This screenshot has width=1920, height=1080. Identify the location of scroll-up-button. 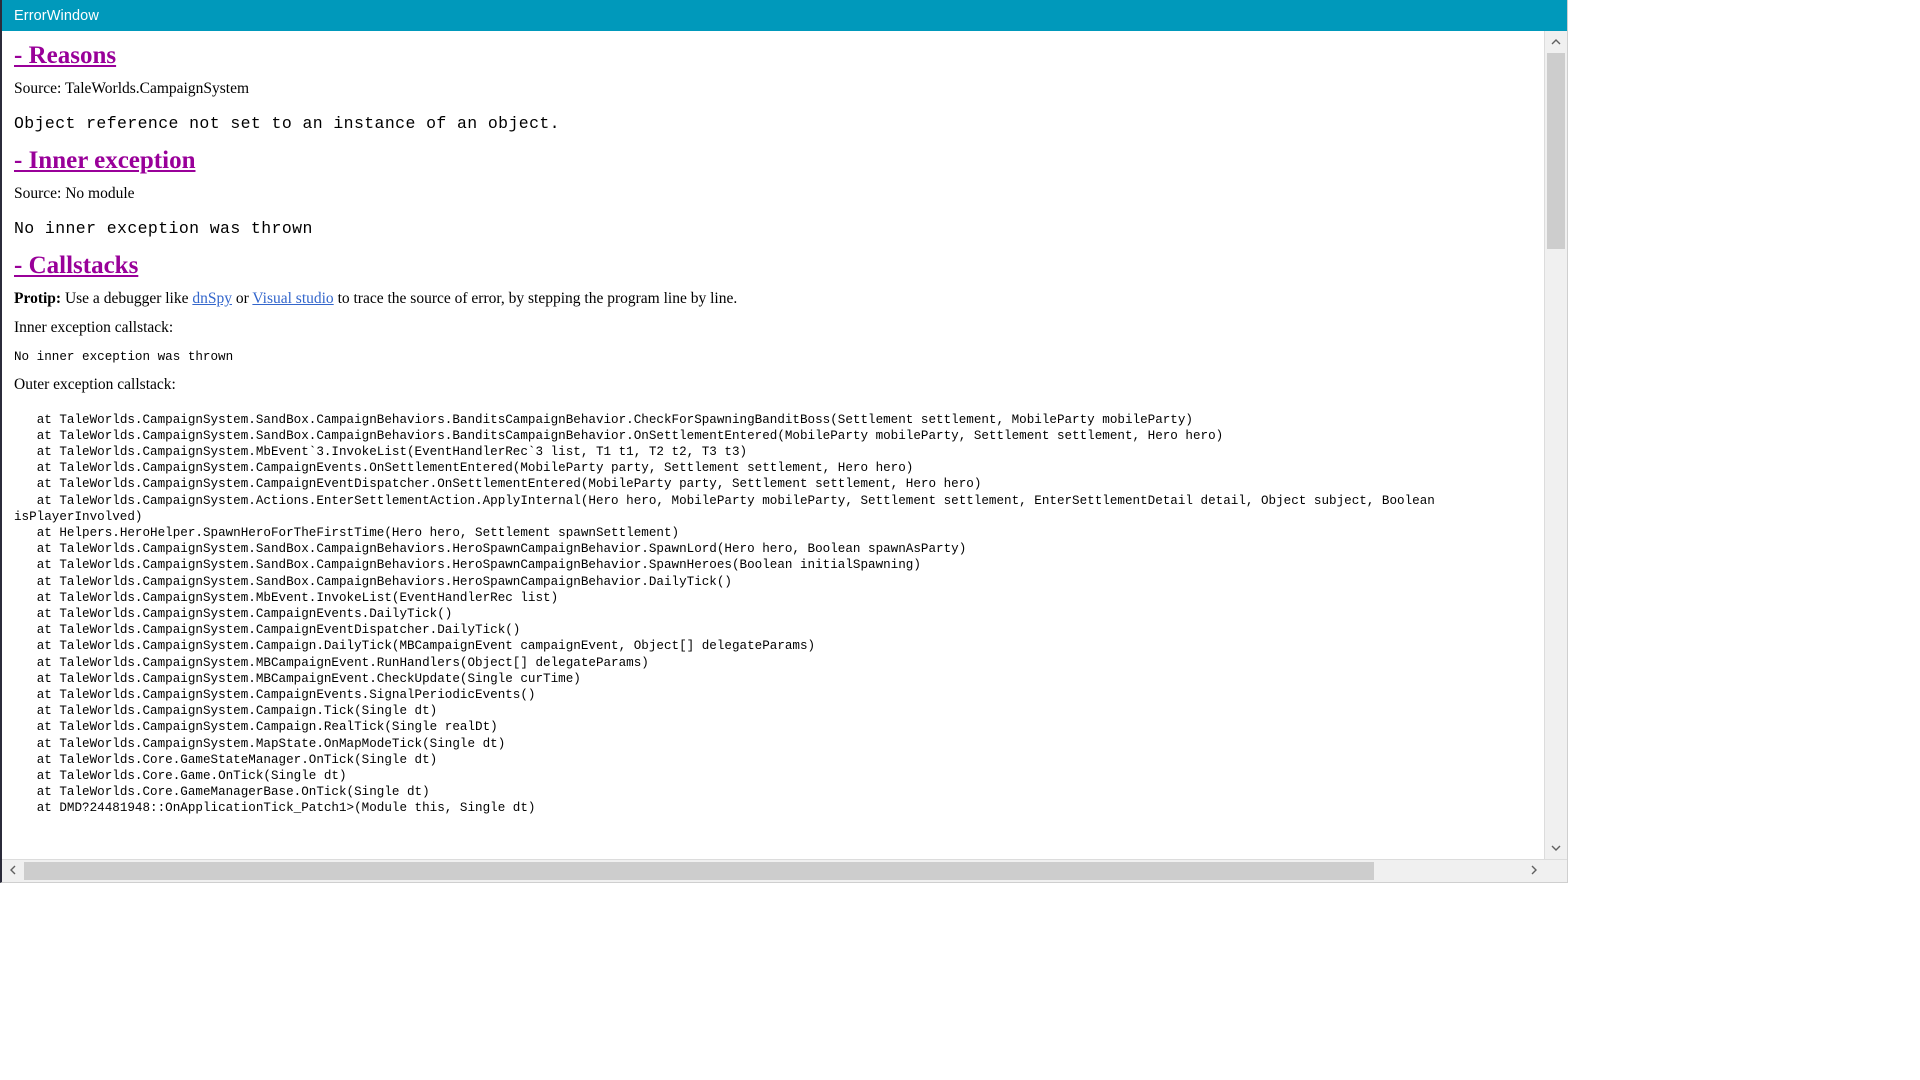
(1556, 42).